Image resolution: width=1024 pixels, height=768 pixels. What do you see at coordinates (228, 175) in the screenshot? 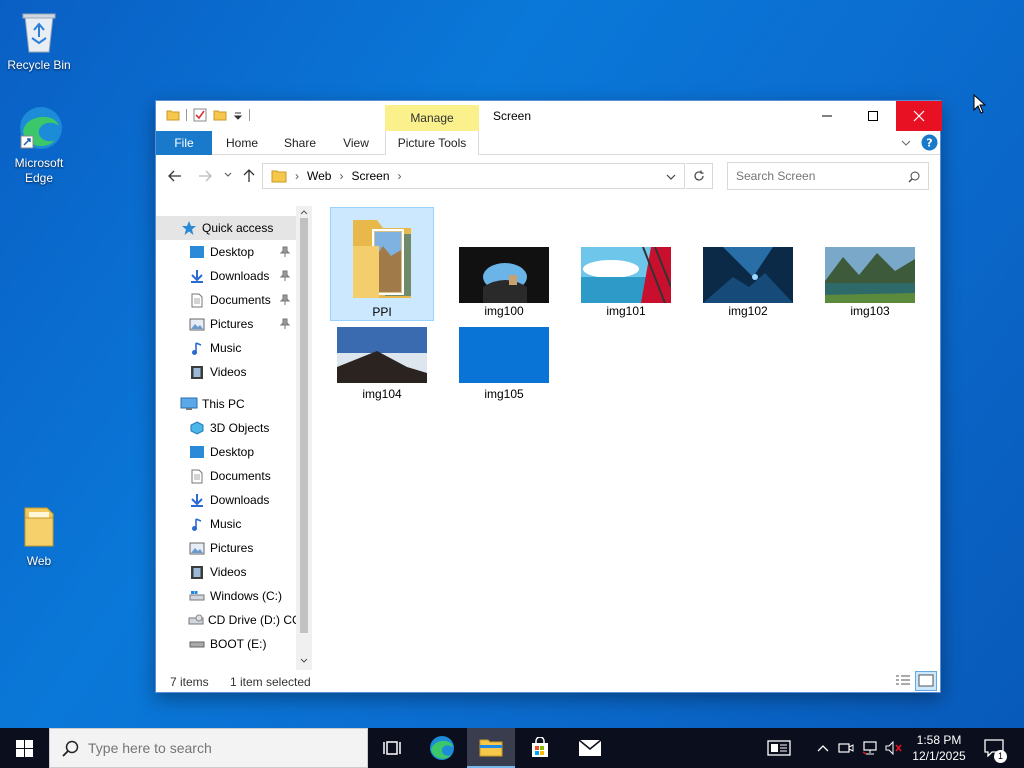
I see `recent-locations-icon` at bounding box center [228, 175].